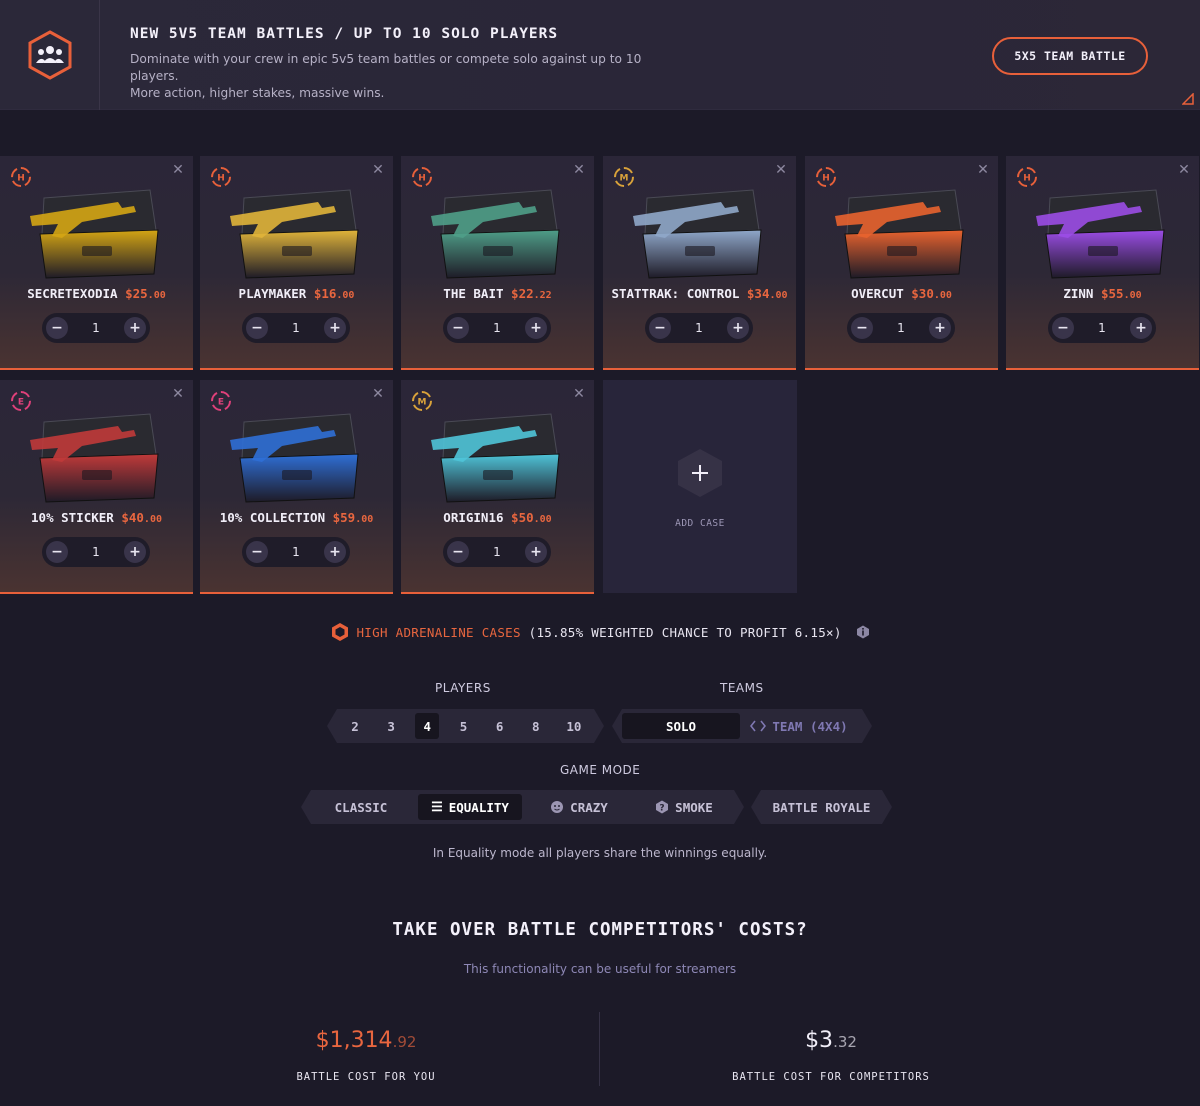  What do you see at coordinates (96, 263) in the screenshot?
I see `case-card: H ✕ SECRETEXODIA $25.00 − 1 +` at bounding box center [96, 263].